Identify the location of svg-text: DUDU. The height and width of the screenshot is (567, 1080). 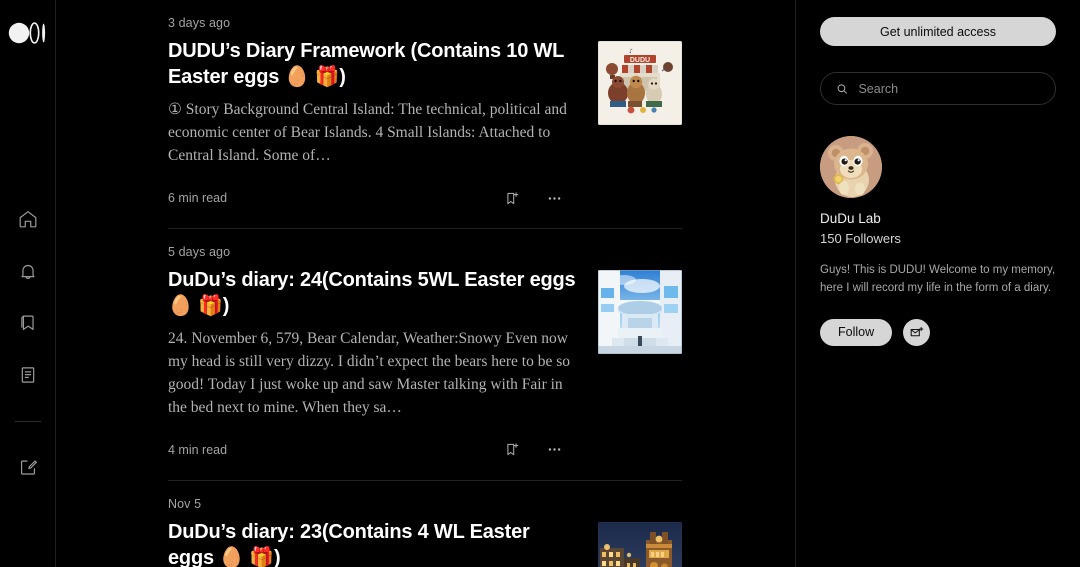
(640, 60).